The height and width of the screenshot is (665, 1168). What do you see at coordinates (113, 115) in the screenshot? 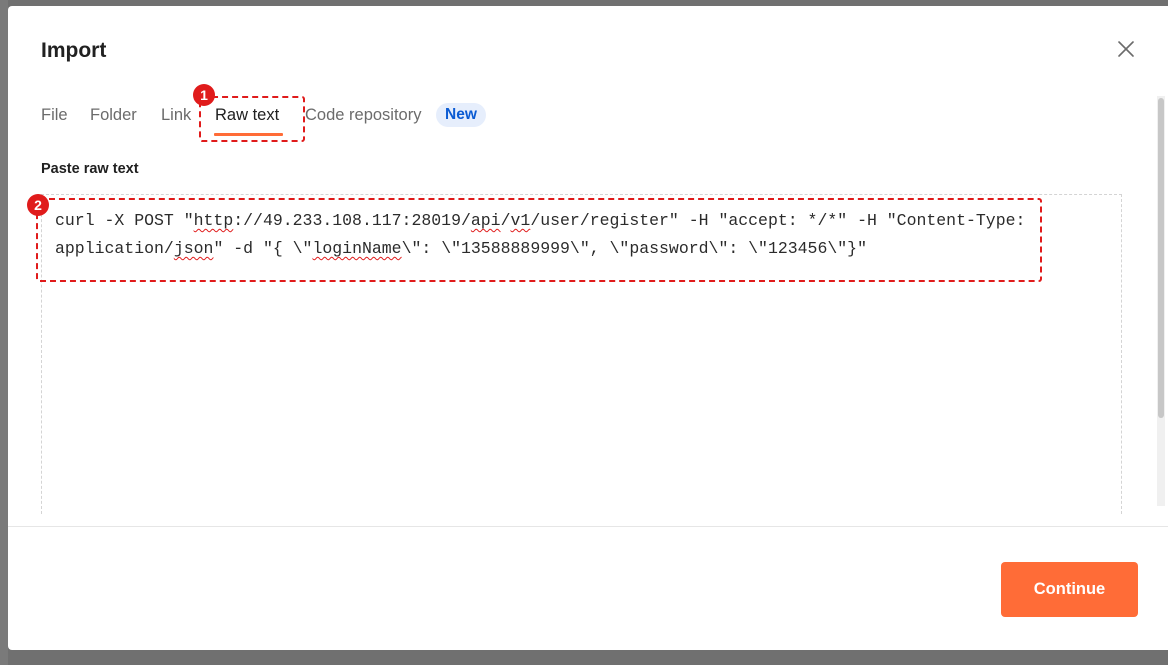
I see `tab-folder: Folder` at bounding box center [113, 115].